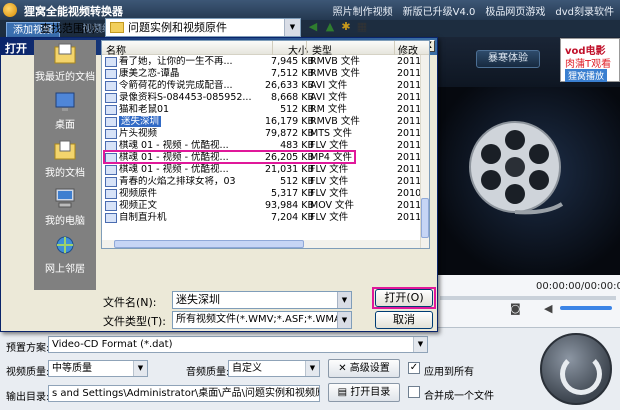 This screenshot has width=620, height=410. What do you see at coordinates (135, 321) in the screenshot?
I see `filetype-label: 文件类型(T):` at bounding box center [135, 321].